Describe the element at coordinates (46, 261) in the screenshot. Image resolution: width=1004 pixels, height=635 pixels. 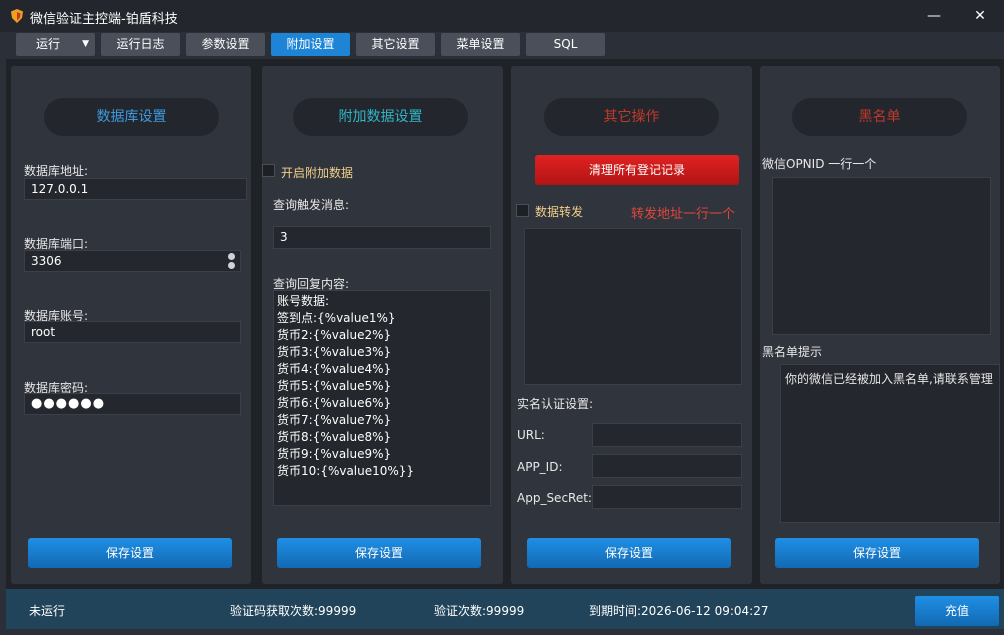
I see `db-port-value: 3306` at that location.